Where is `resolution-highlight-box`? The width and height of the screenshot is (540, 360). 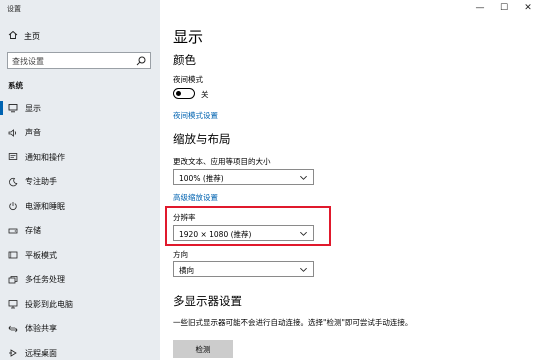 resolution-highlight-box is located at coordinates (248, 226).